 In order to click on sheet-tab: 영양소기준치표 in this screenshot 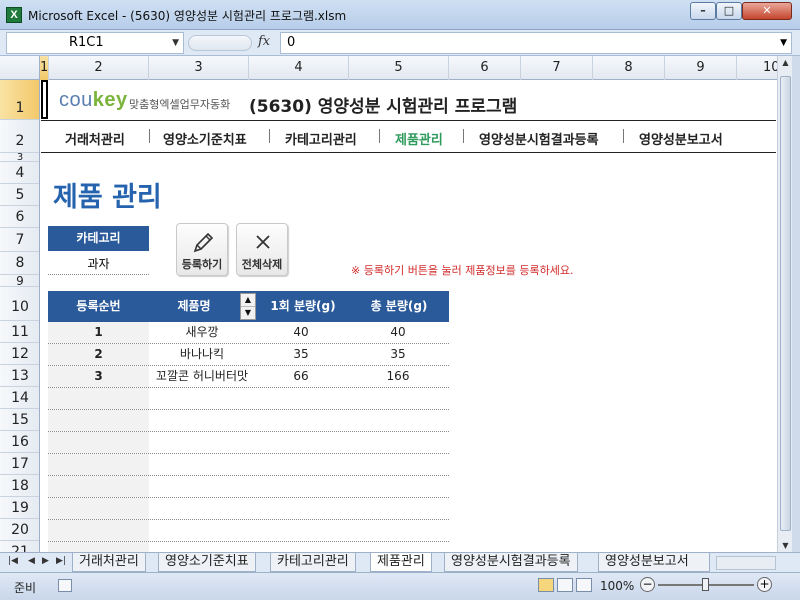, I will do `click(207, 562)`.